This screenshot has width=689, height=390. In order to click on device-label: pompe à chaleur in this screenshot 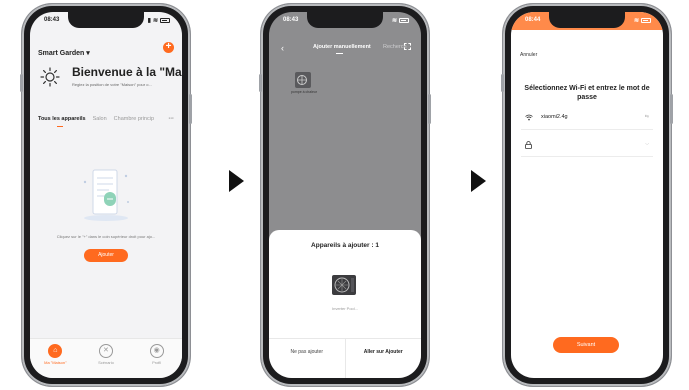, I will do `click(304, 92)`.